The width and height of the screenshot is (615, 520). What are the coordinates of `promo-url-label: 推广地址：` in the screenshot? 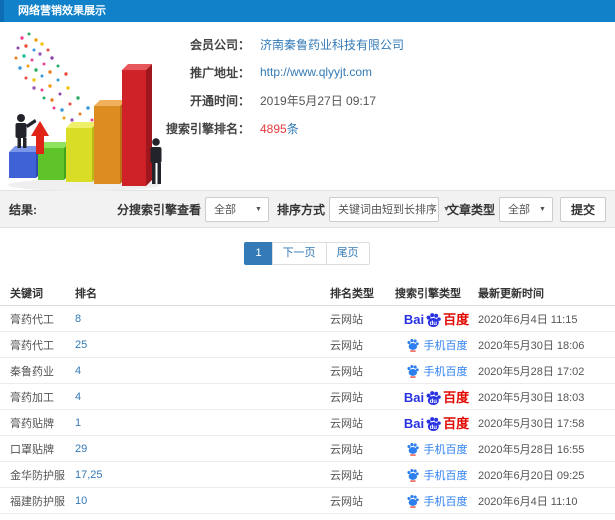 It's located at (219, 72).